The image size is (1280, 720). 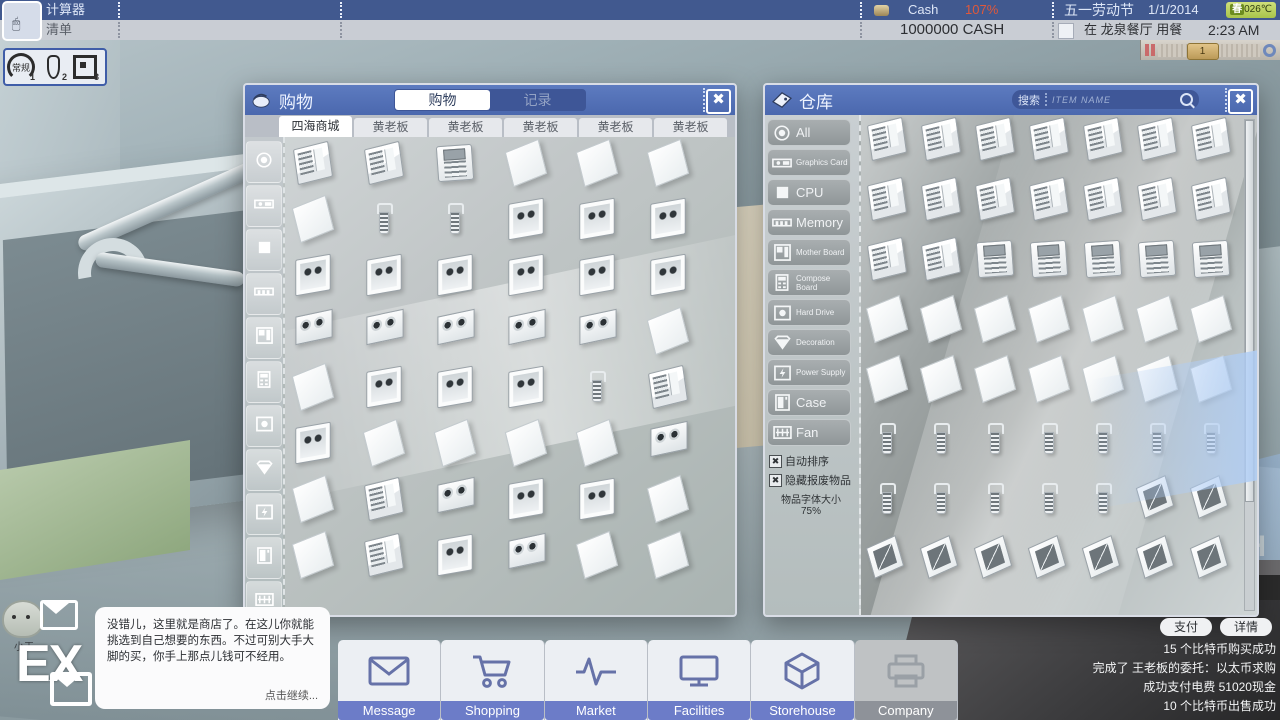 What do you see at coordinates (85, 67) in the screenshot?
I see `view-mode-hardware-button: 3` at bounding box center [85, 67].